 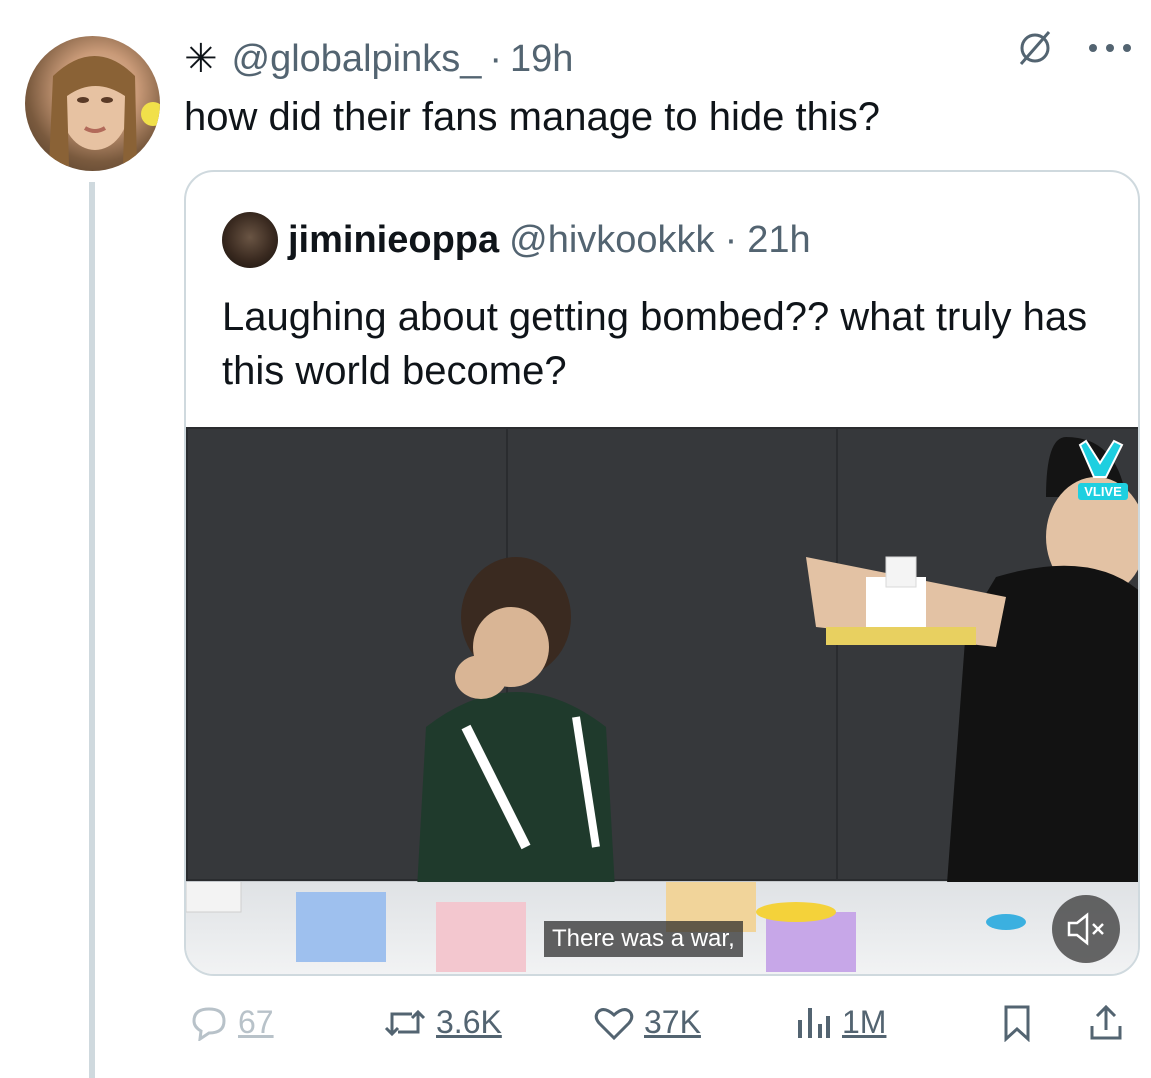 I want to click on reply-count: 67, so click(x=256, y=1022).